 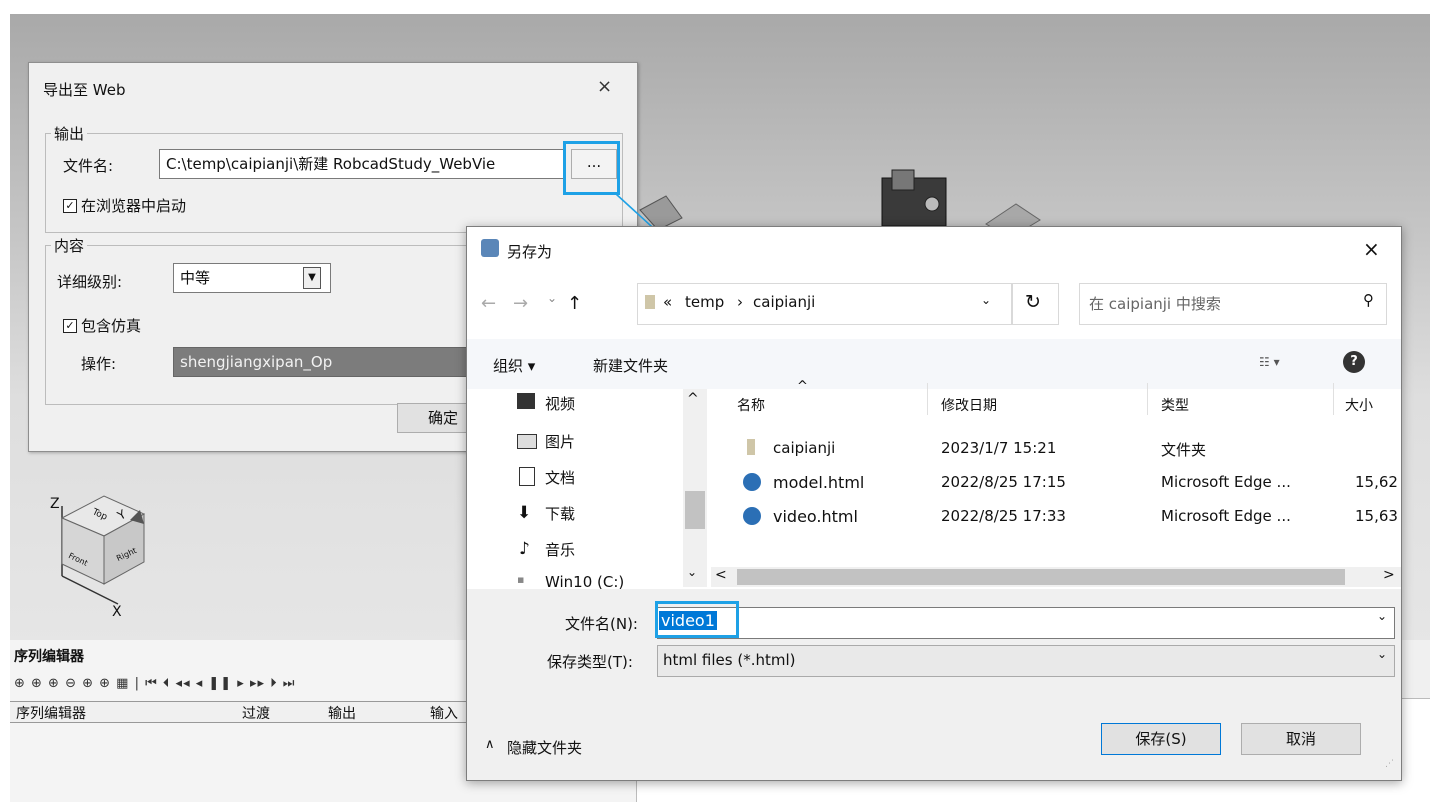 What do you see at coordinates (818, 482) in the screenshot?
I see `file-name: model.html` at bounding box center [818, 482].